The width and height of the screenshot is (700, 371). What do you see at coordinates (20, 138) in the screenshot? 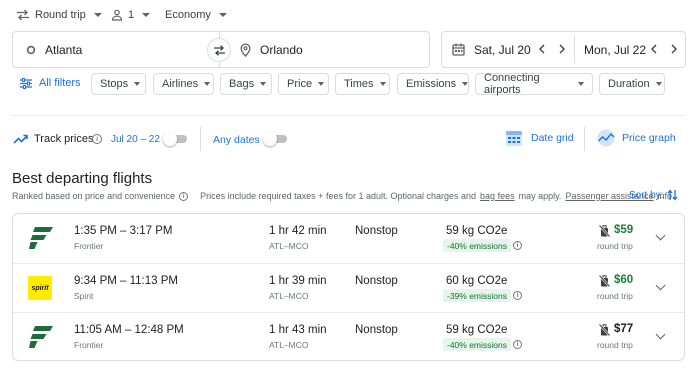
I see `trend-line-icon` at bounding box center [20, 138].